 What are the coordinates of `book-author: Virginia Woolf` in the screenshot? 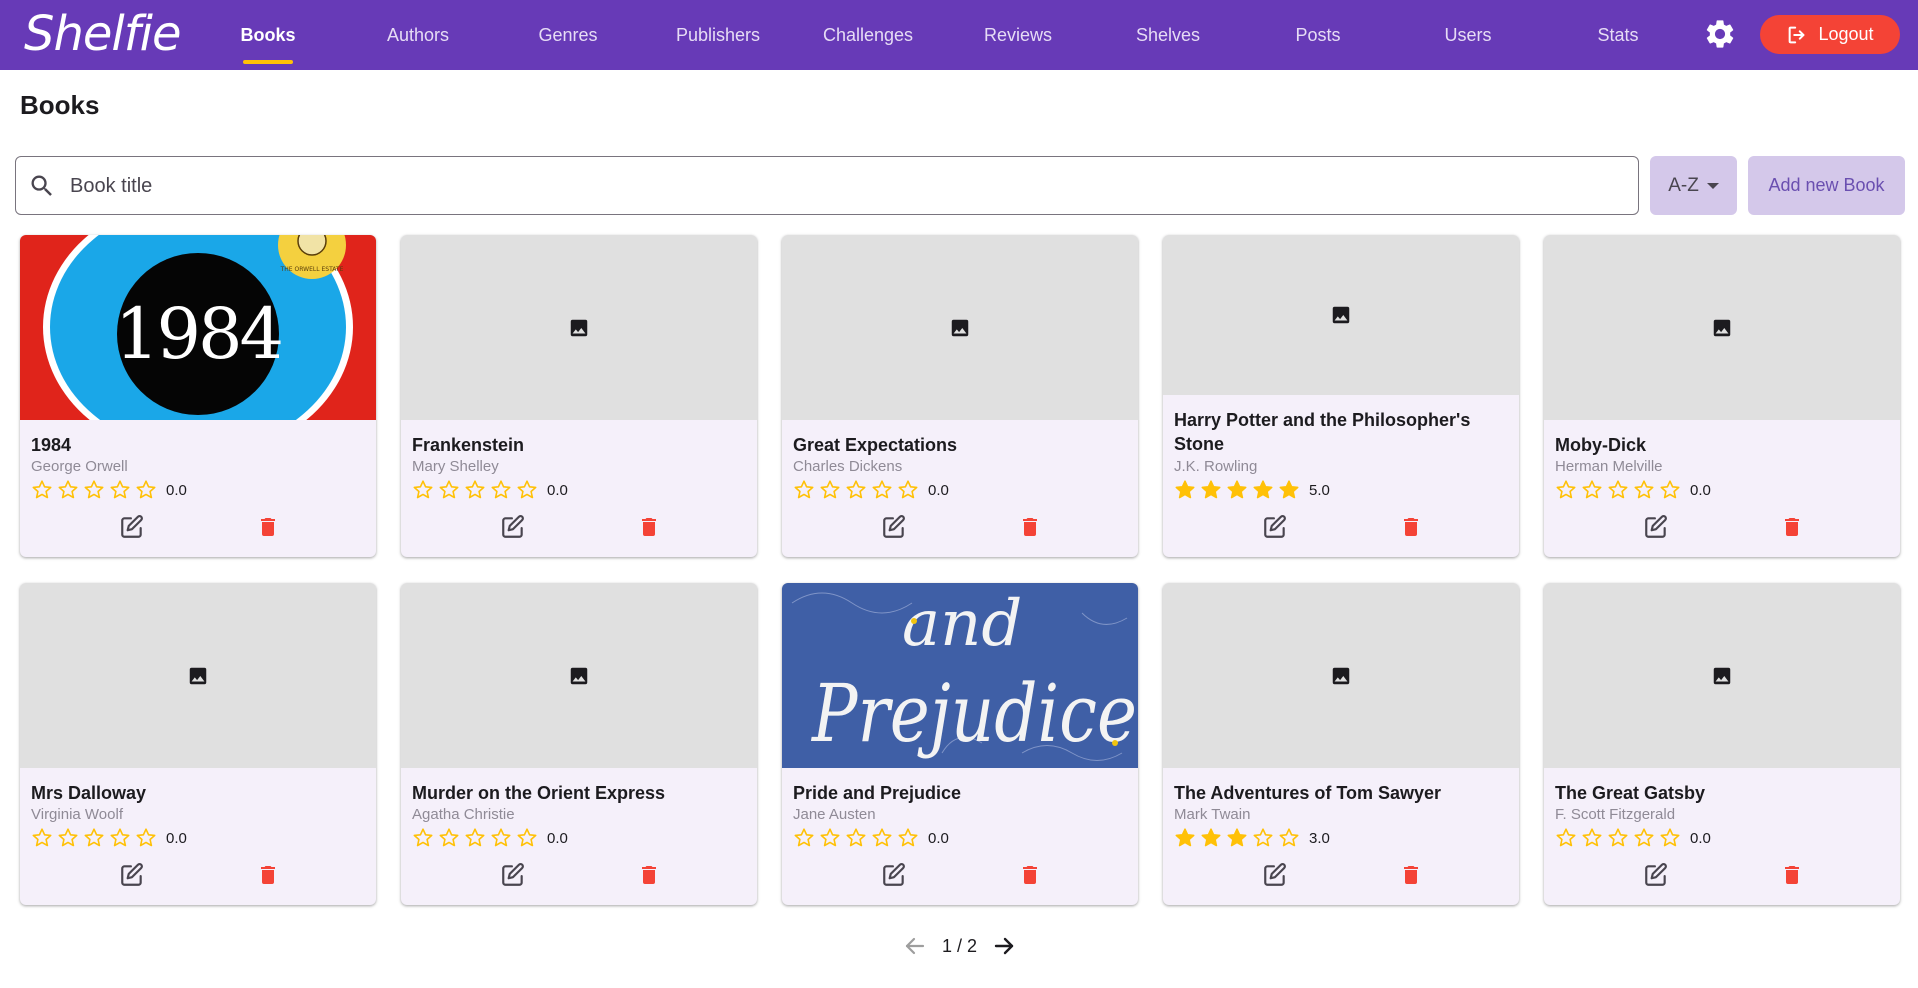 It's located at (77, 814).